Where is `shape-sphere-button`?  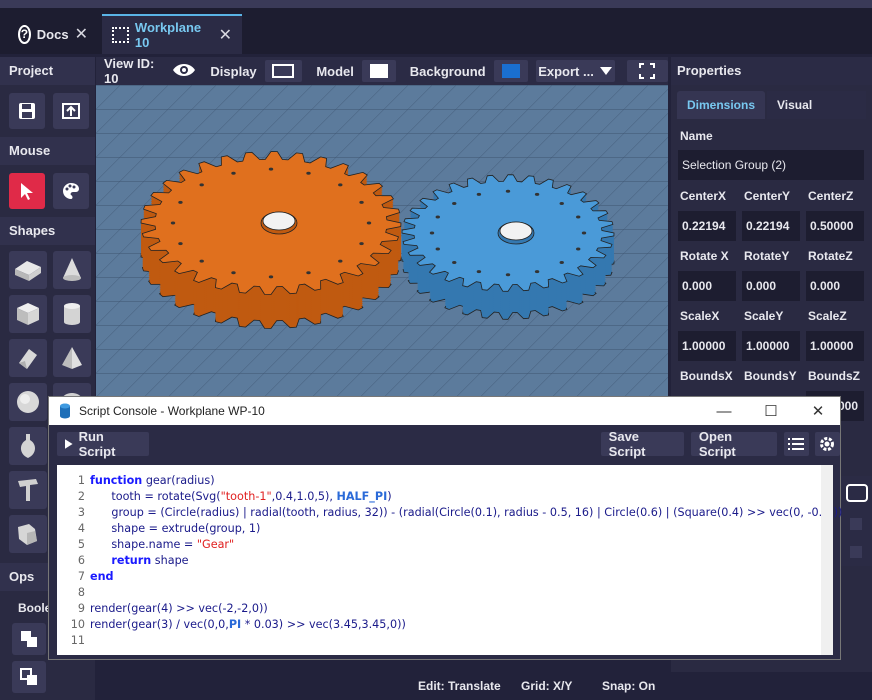
shape-sphere-button is located at coordinates (28, 402).